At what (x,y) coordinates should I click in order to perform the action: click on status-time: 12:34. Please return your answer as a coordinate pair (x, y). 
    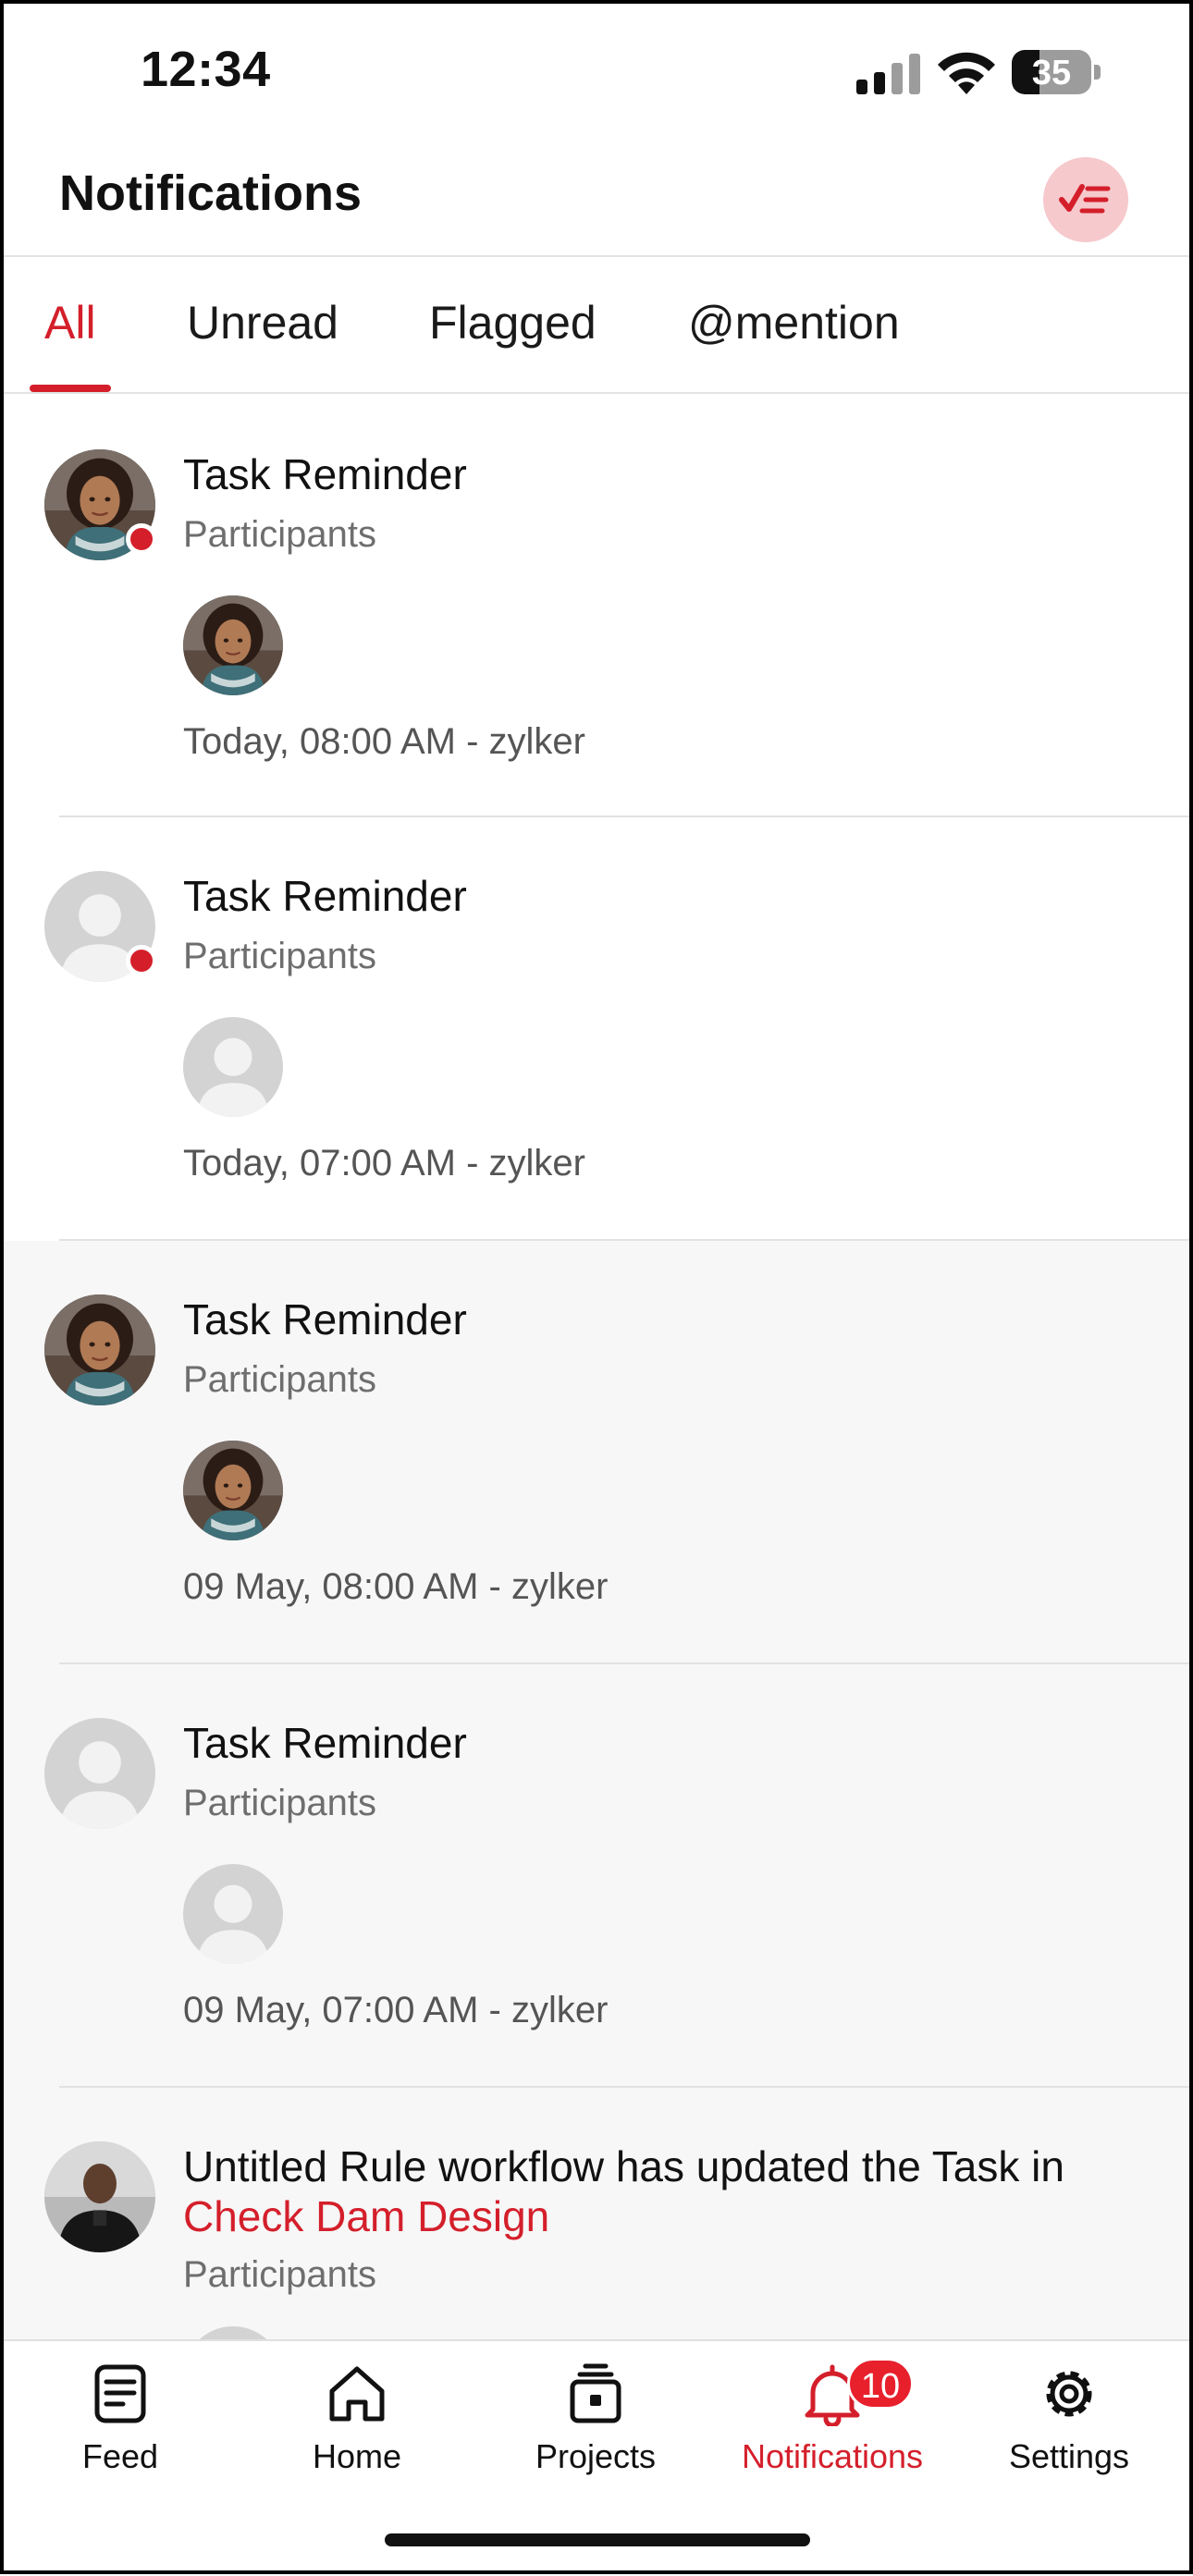
    Looking at the image, I should click on (206, 69).